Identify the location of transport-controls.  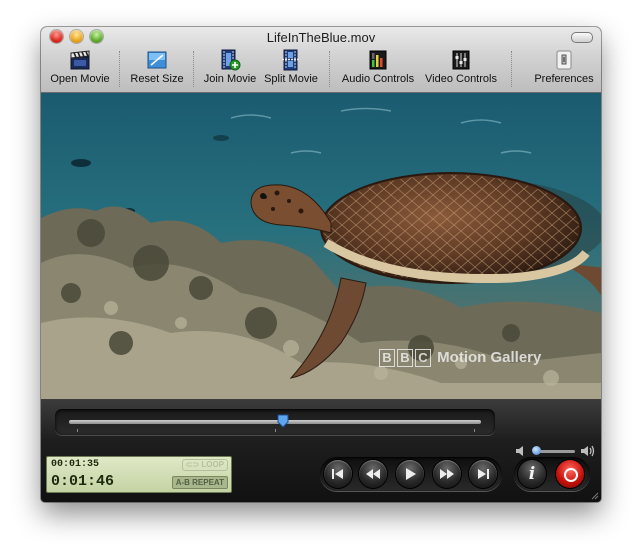
(411, 474).